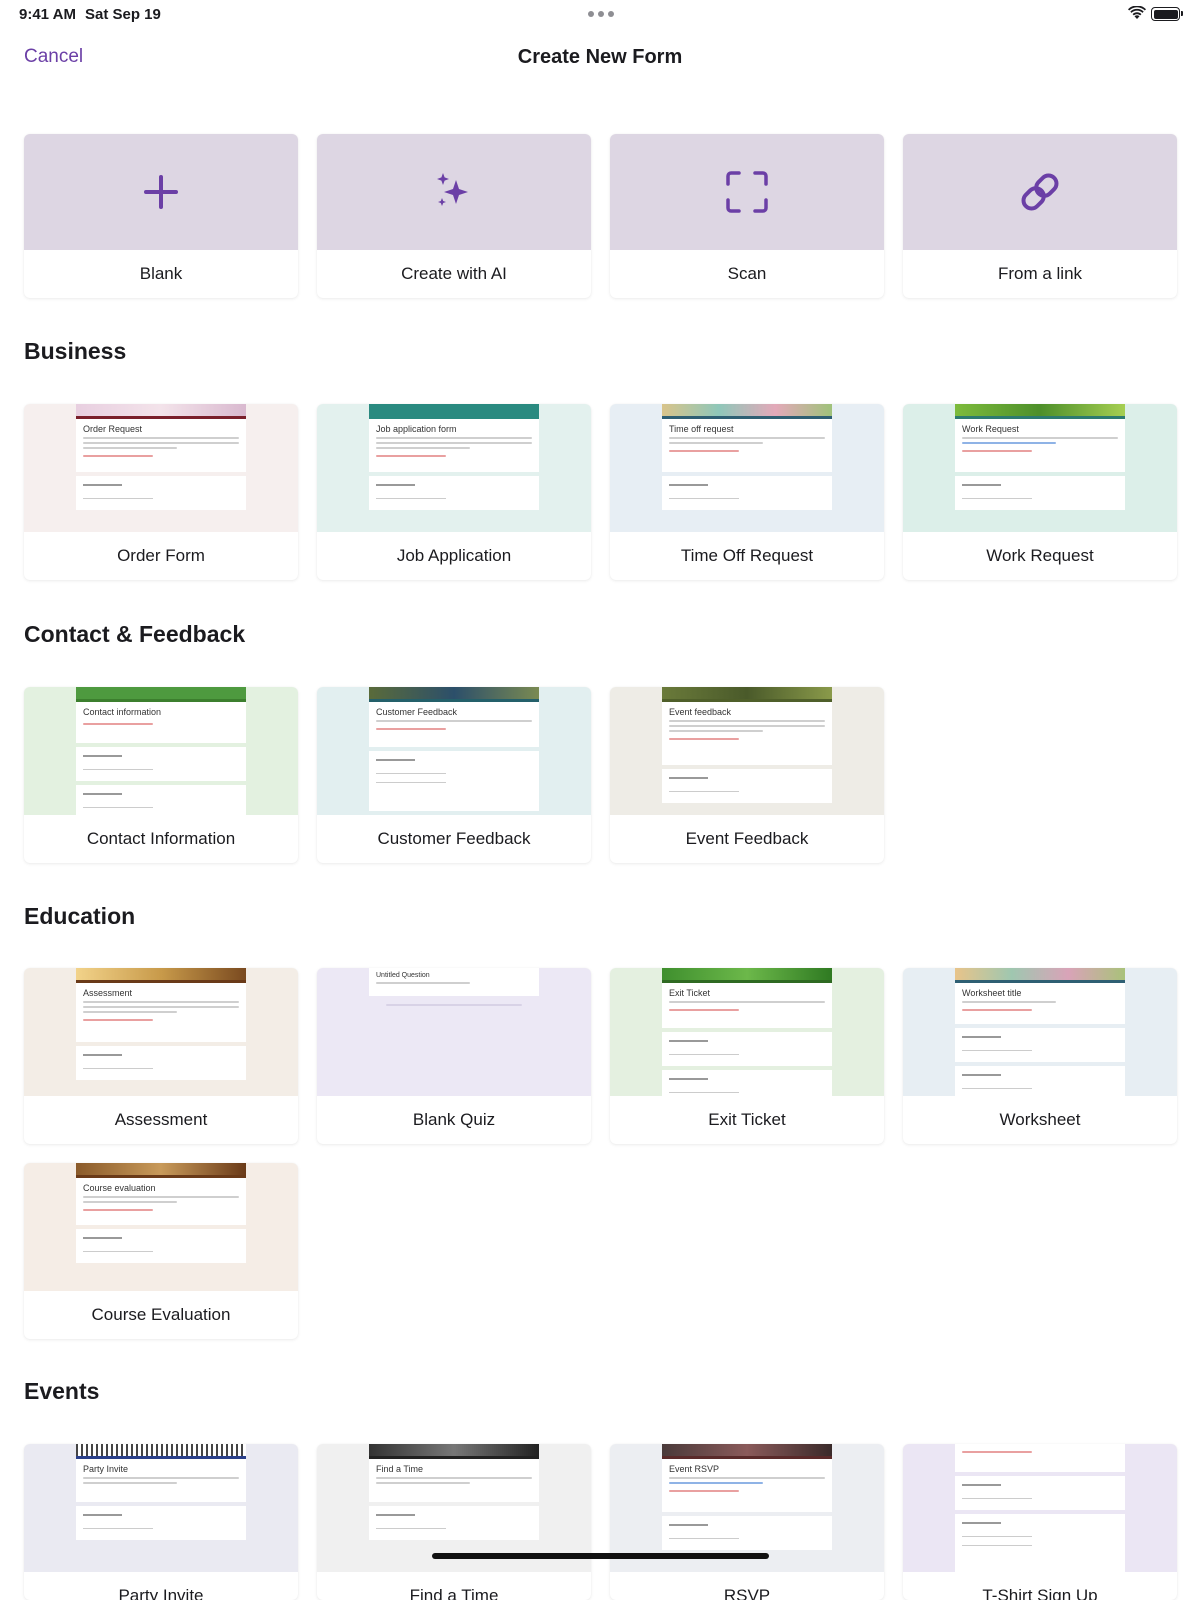  I want to click on template-label: Blank Quiz, so click(454, 1119).